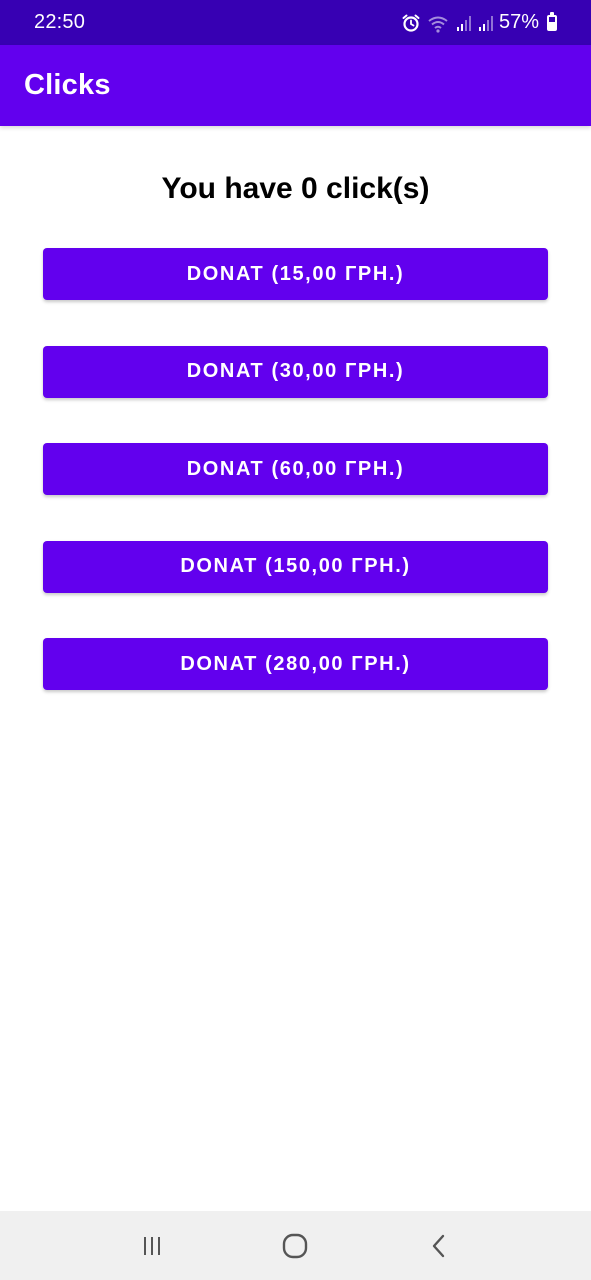 The width and height of the screenshot is (591, 1280). What do you see at coordinates (295, 188) in the screenshot?
I see `clicks-counter-label: You have 0 click(s)` at bounding box center [295, 188].